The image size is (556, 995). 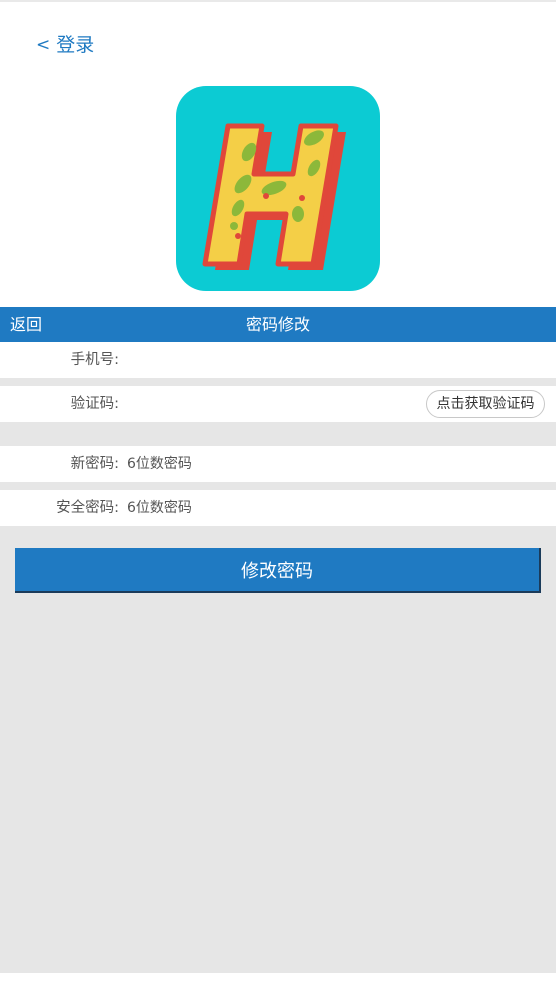 I want to click on back-to-login-link: < 登录, so click(x=65, y=45).